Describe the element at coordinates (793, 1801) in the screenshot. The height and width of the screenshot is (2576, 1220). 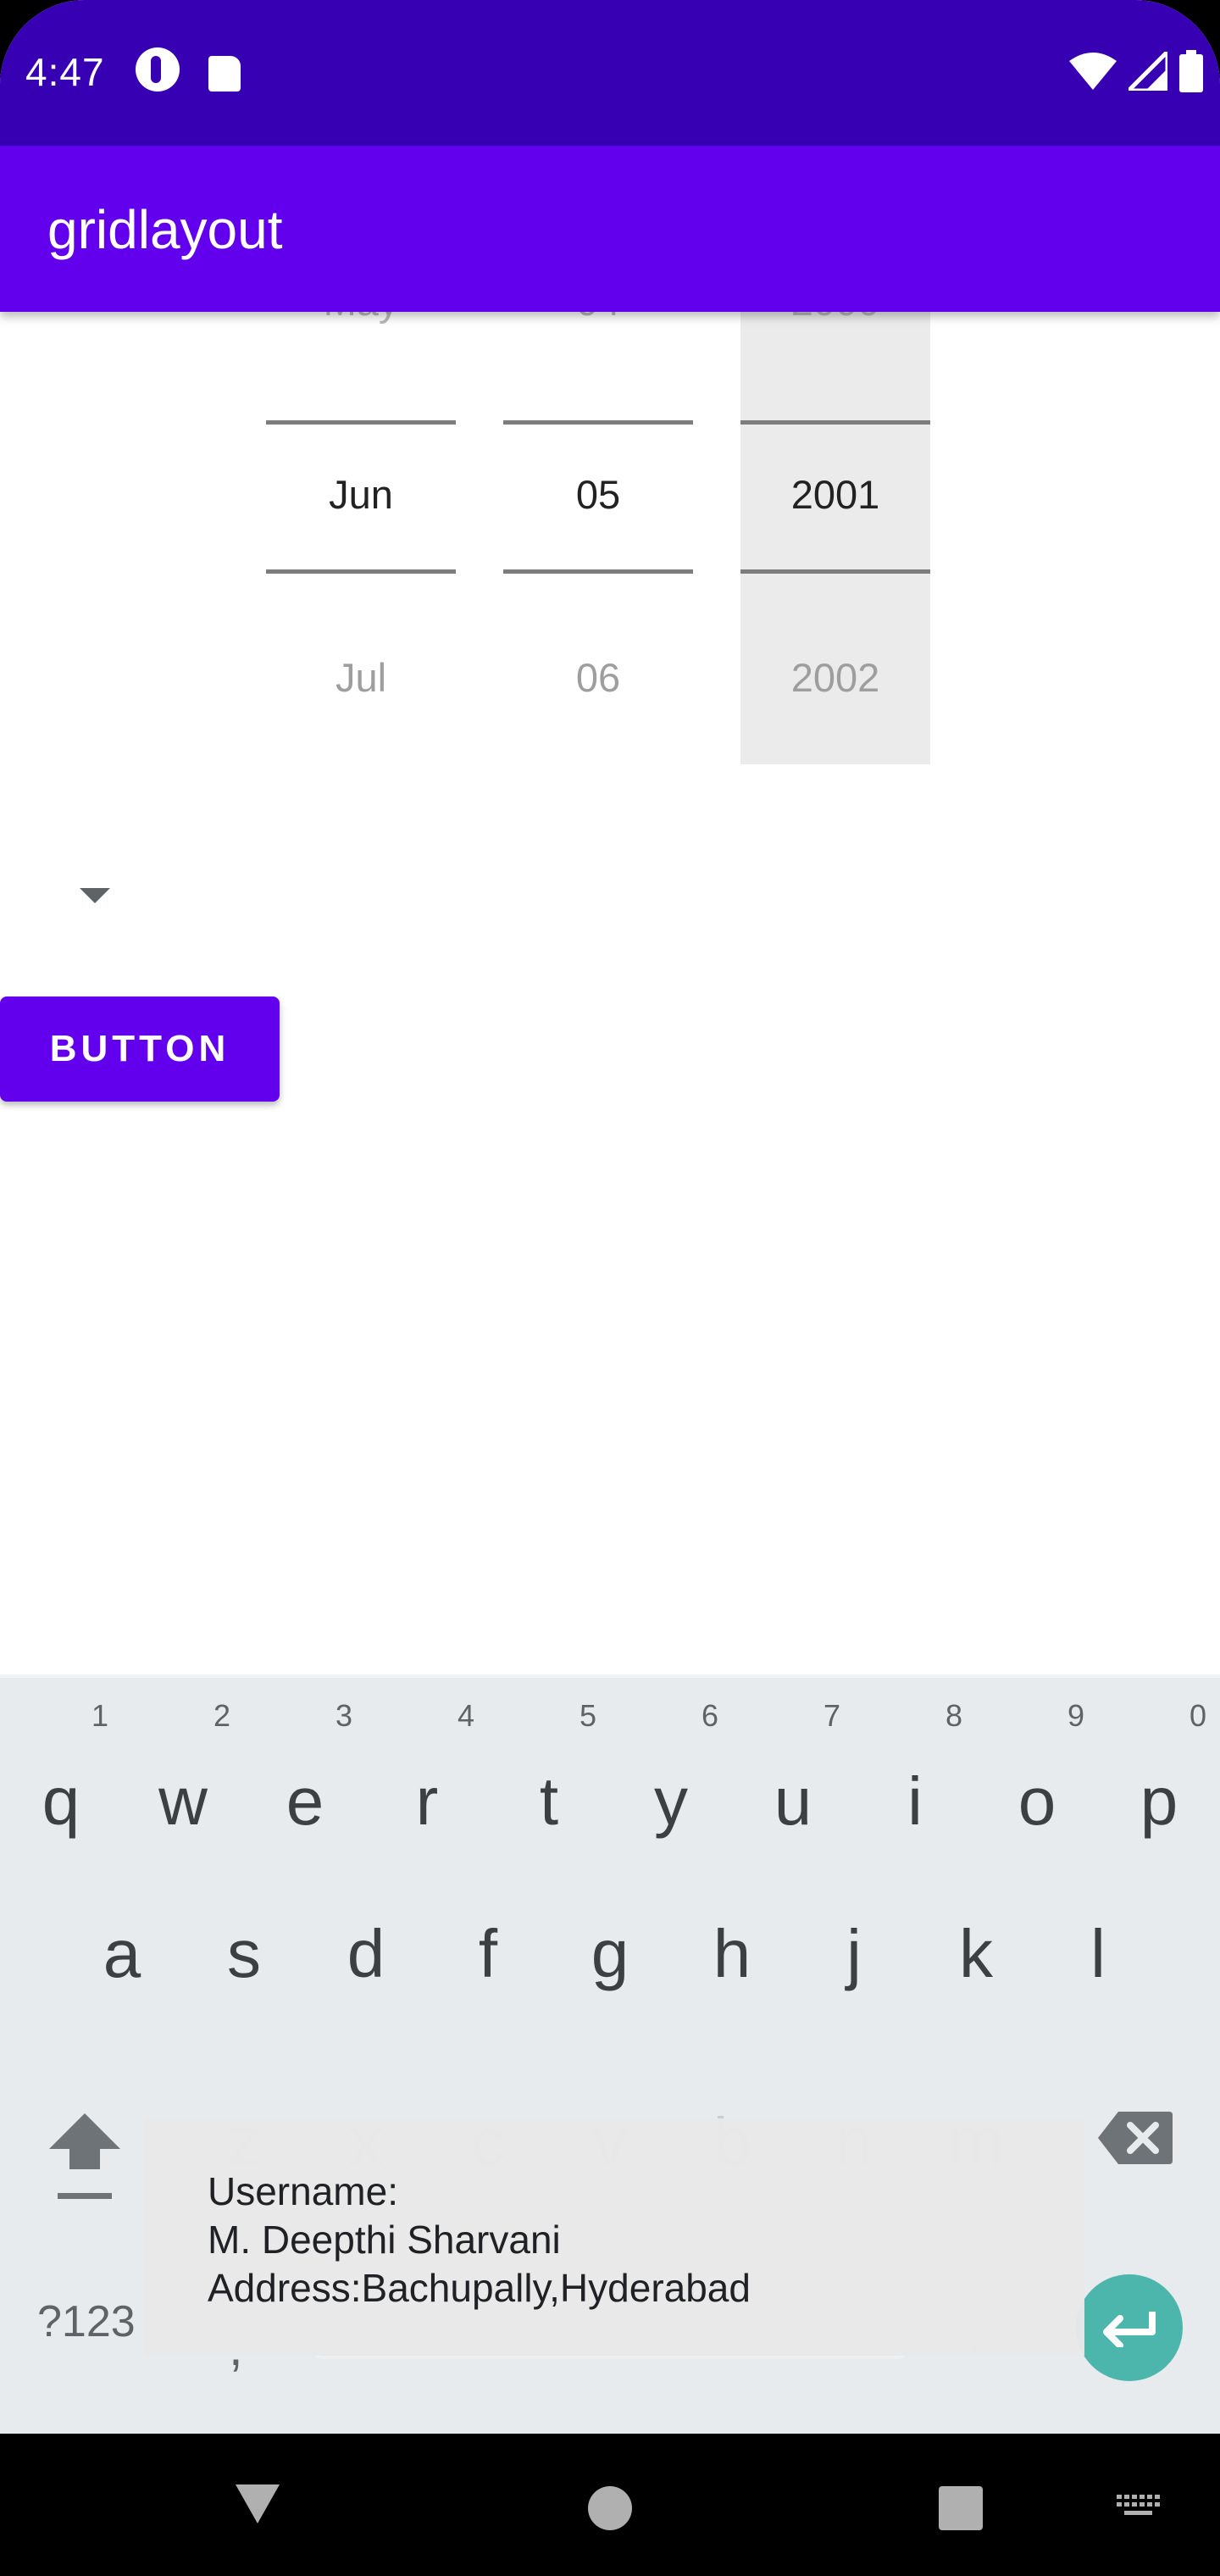
I see `key-u: u` at that location.